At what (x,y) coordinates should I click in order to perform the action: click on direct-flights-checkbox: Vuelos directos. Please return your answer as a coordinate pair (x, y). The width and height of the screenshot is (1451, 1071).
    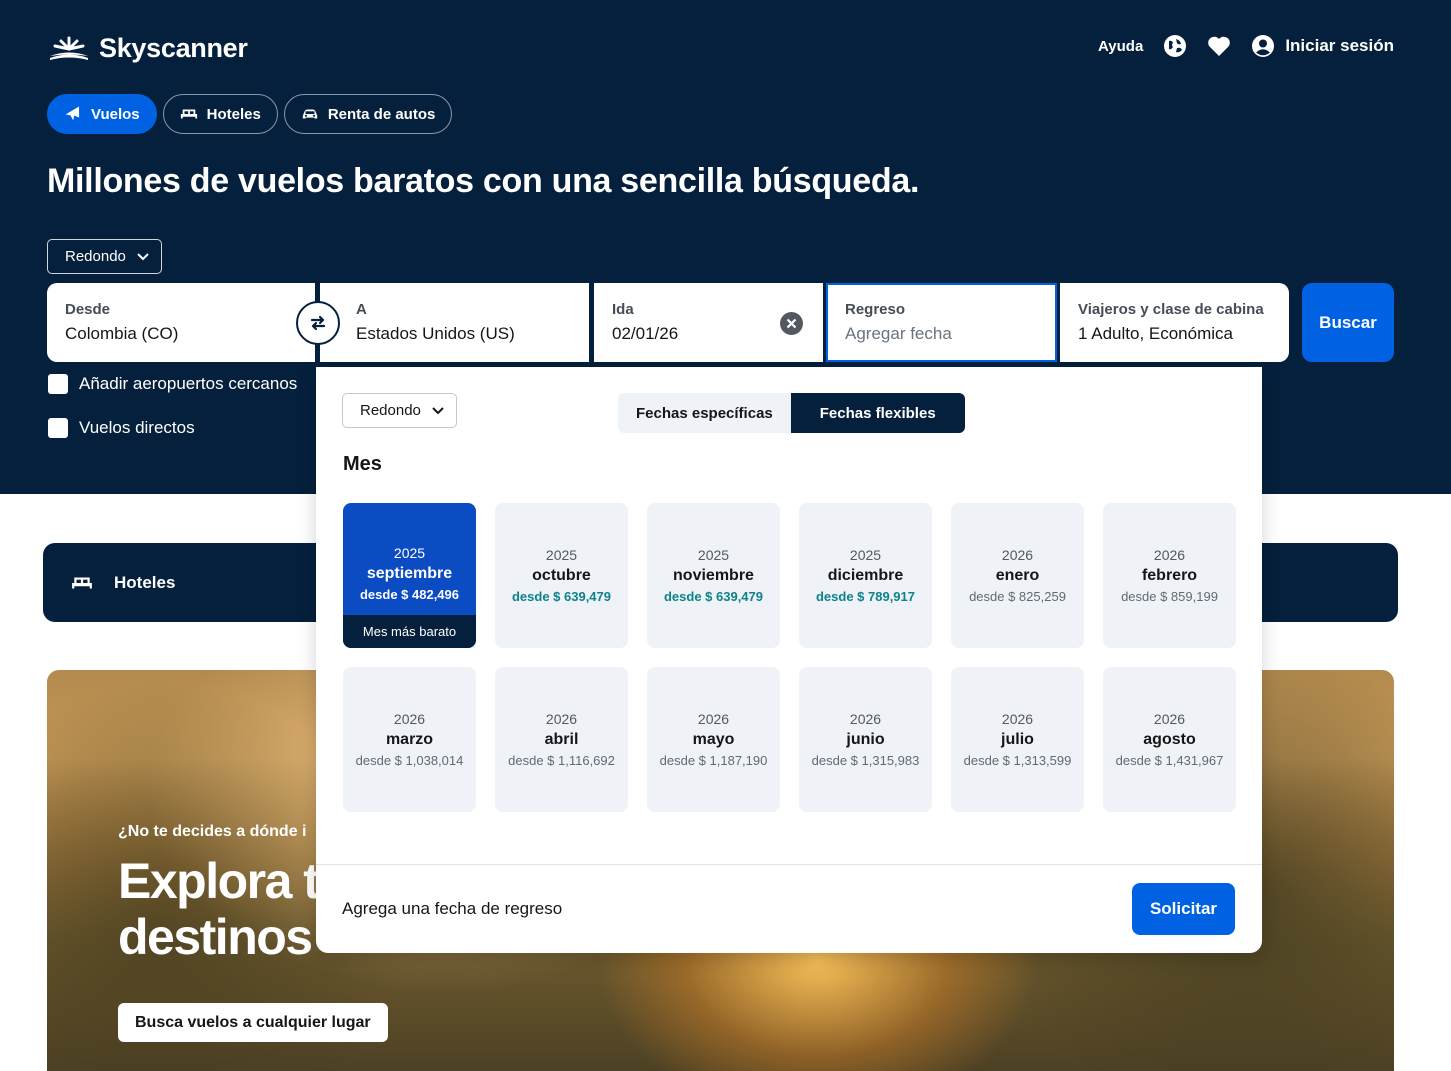
    Looking at the image, I should click on (121, 428).